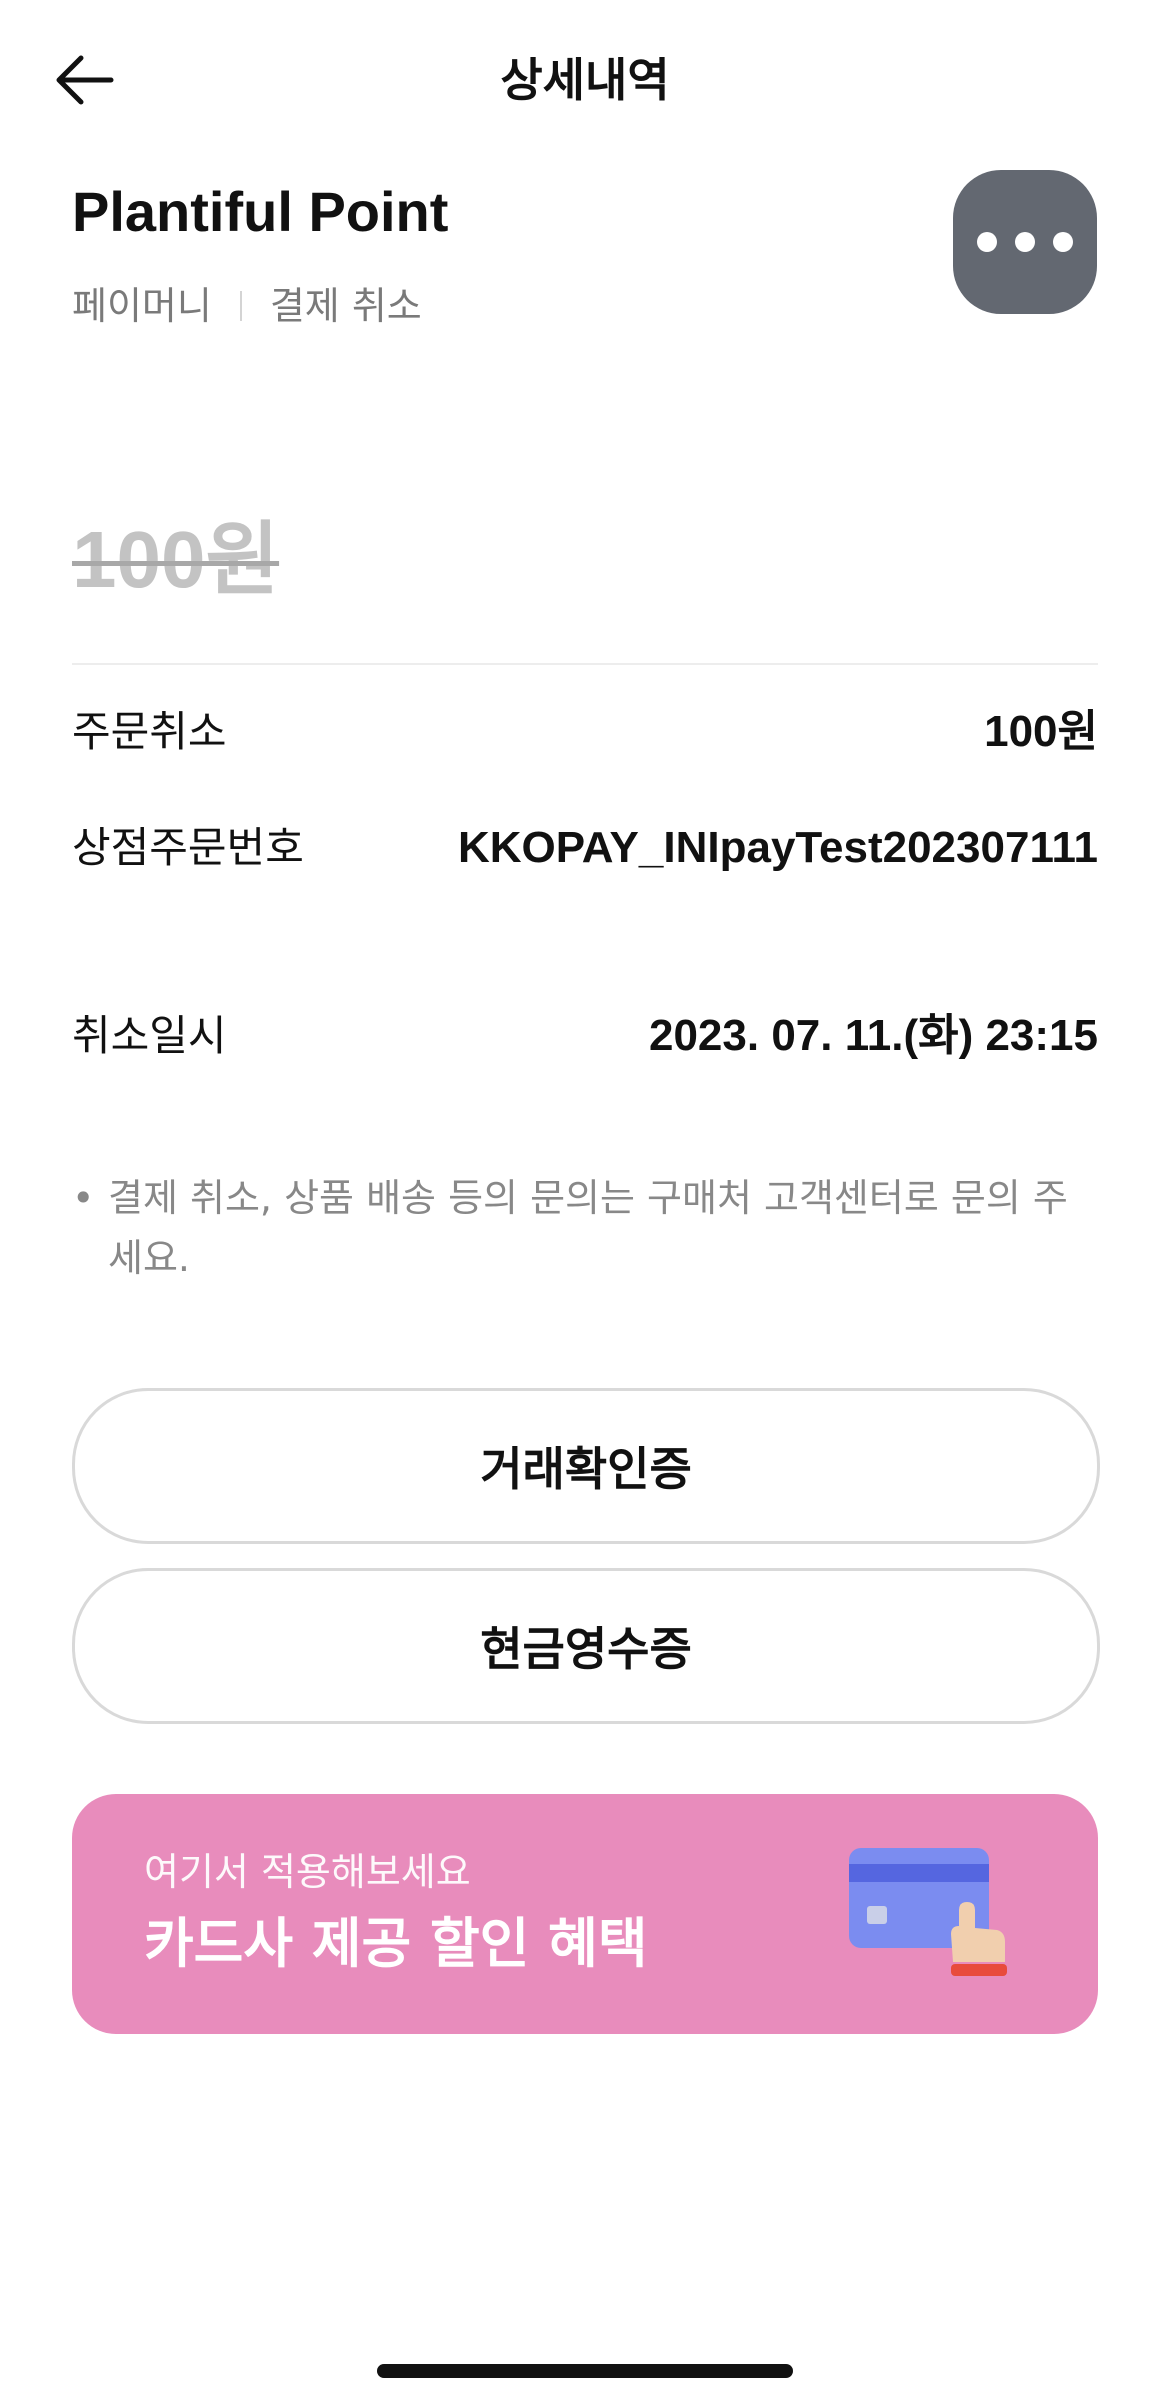 The height and width of the screenshot is (2406, 1170). Describe the element at coordinates (142, 306) in the screenshot. I see `payment-method-label: 페이머니` at that location.